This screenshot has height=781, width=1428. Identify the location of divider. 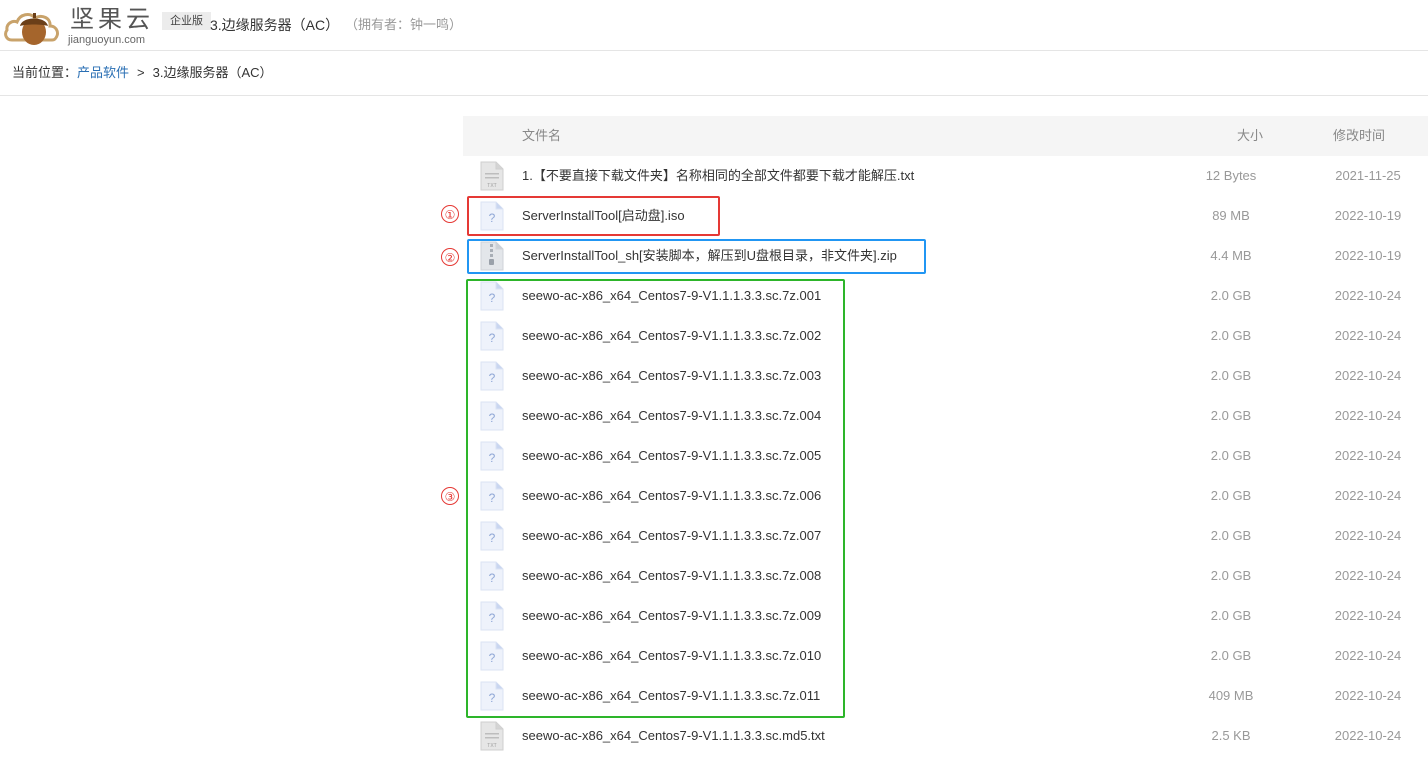
(714, 95).